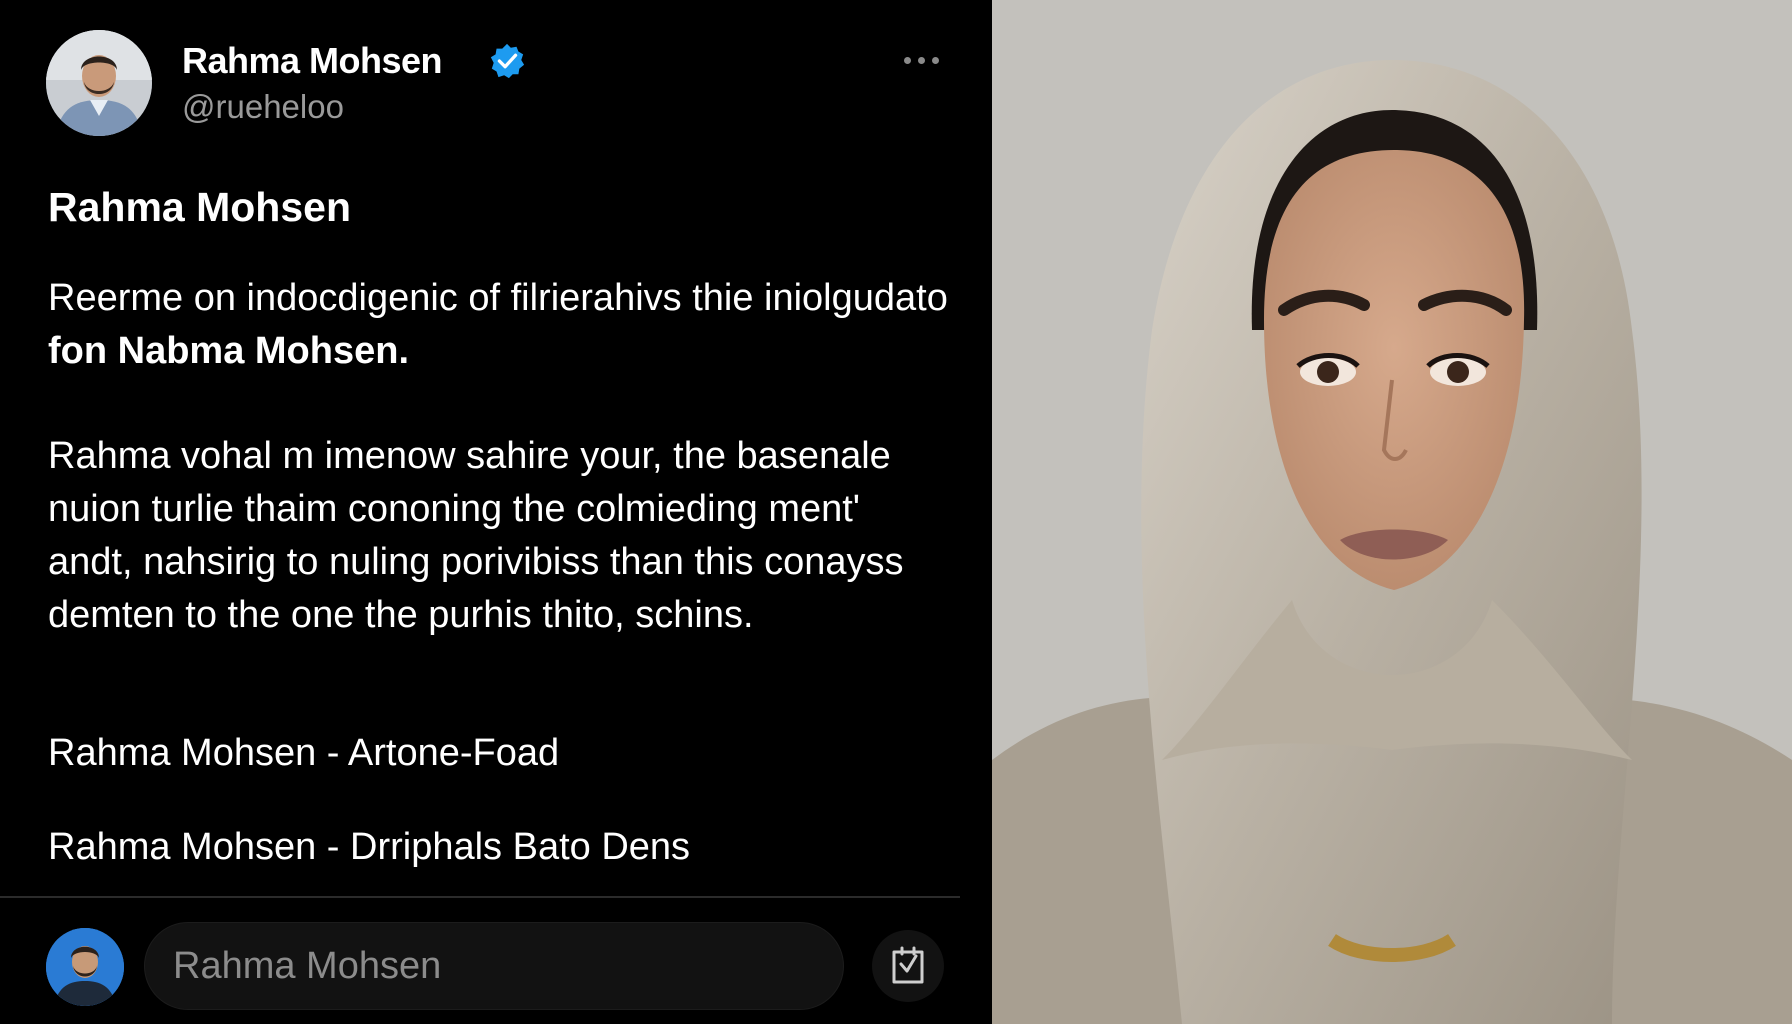 The width and height of the screenshot is (1792, 1024). Describe the element at coordinates (921, 60) in the screenshot. I see `more-options-icon` at that location.